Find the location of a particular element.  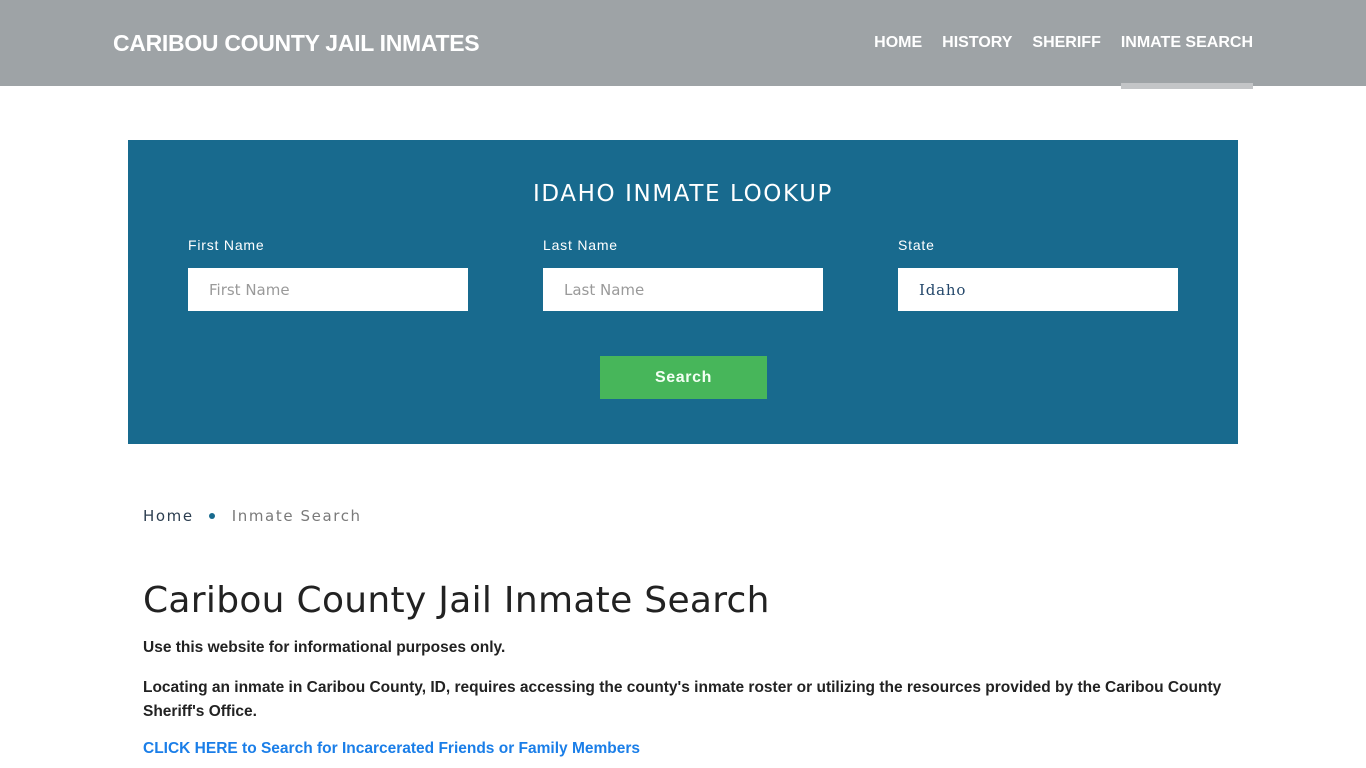

nav-item-inmate-search: INMATE SEARCH is located at coordinates (1187, 44).